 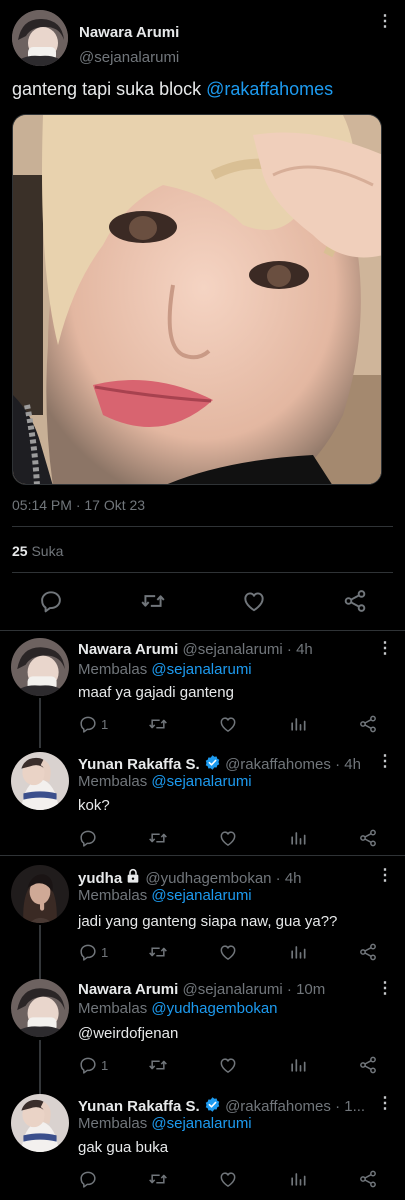 What do you see at coordinates (100, 878) in the screenshot?
I see `reply-author-name: yudha` at bounding box center [100, 878].